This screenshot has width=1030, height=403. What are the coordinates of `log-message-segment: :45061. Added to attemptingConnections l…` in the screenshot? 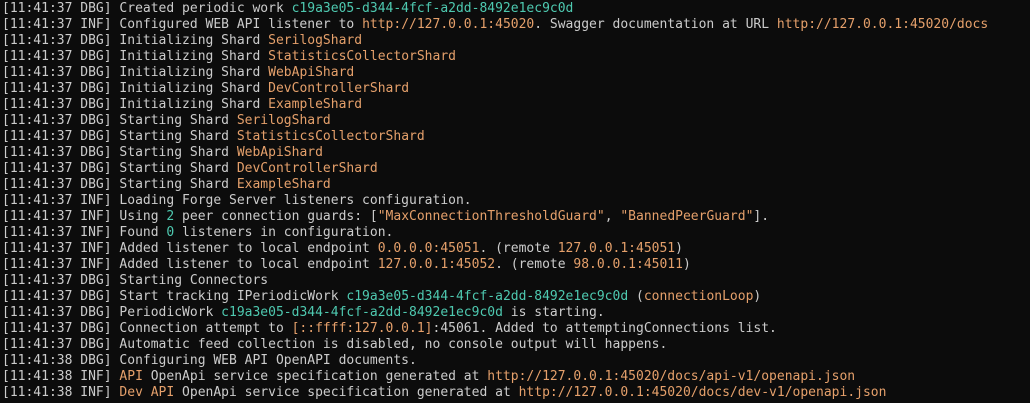 It's located at (604, 328).